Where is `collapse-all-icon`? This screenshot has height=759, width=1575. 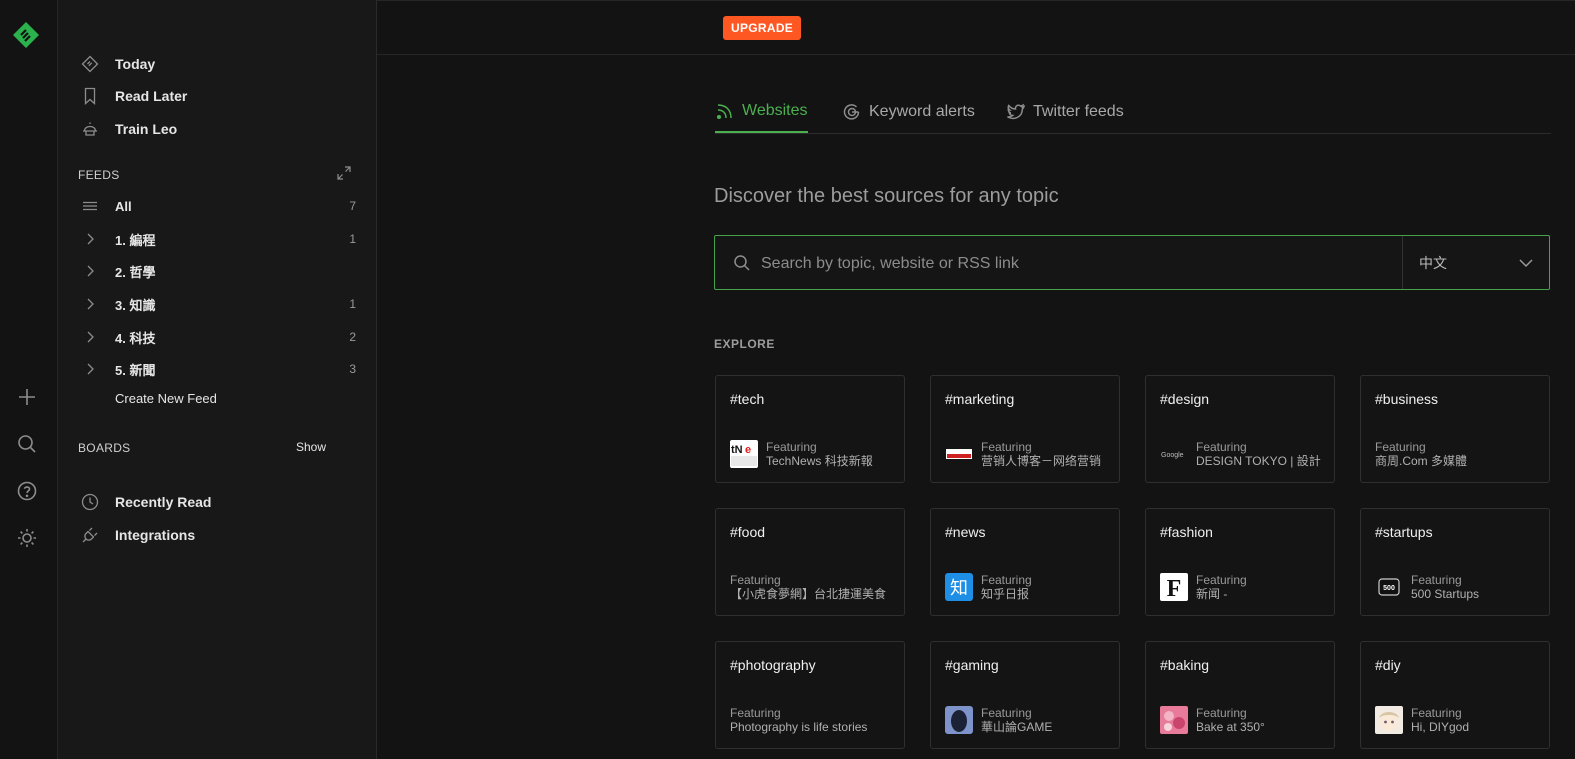 collapse-all-icon is located at coordinates (344, 175).